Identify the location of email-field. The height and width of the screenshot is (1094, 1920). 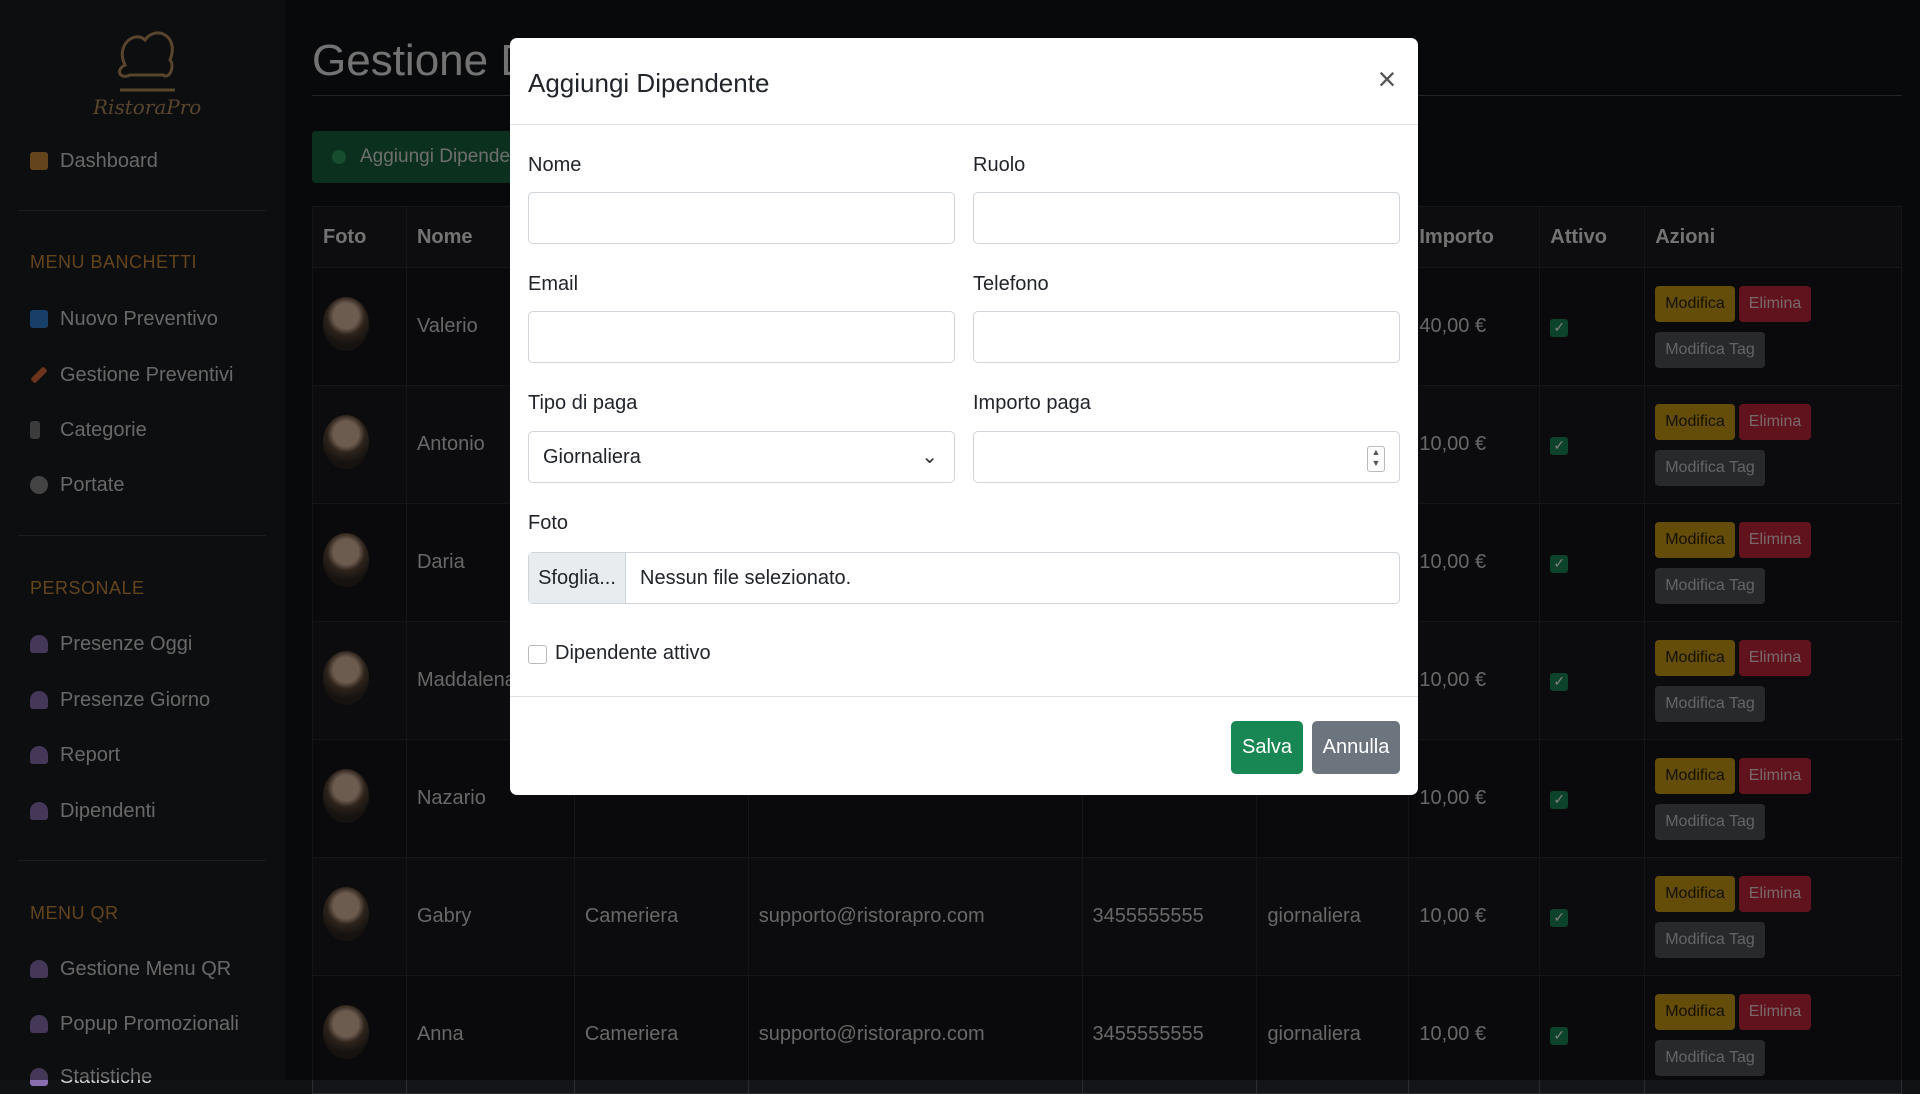
(741, 337).